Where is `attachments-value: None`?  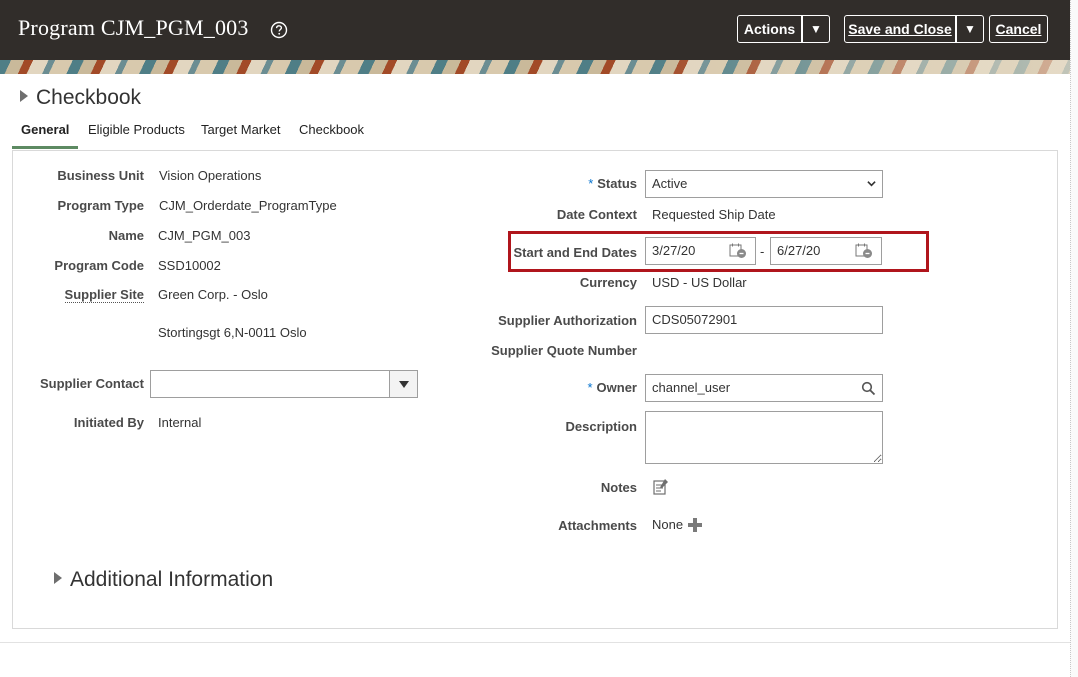
attachments-value: None is located at coordinates (668, 524).